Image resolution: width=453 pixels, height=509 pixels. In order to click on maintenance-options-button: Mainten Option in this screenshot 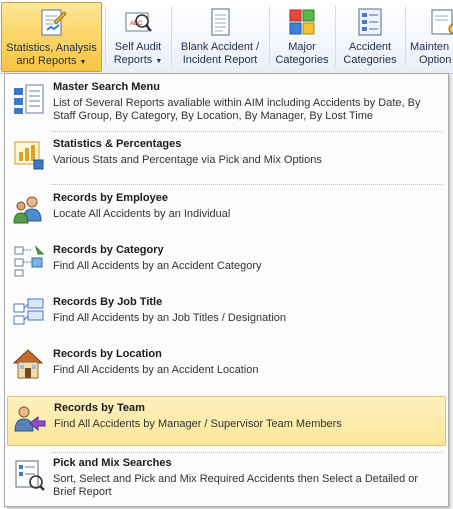, I will do `click(431, 37)`.